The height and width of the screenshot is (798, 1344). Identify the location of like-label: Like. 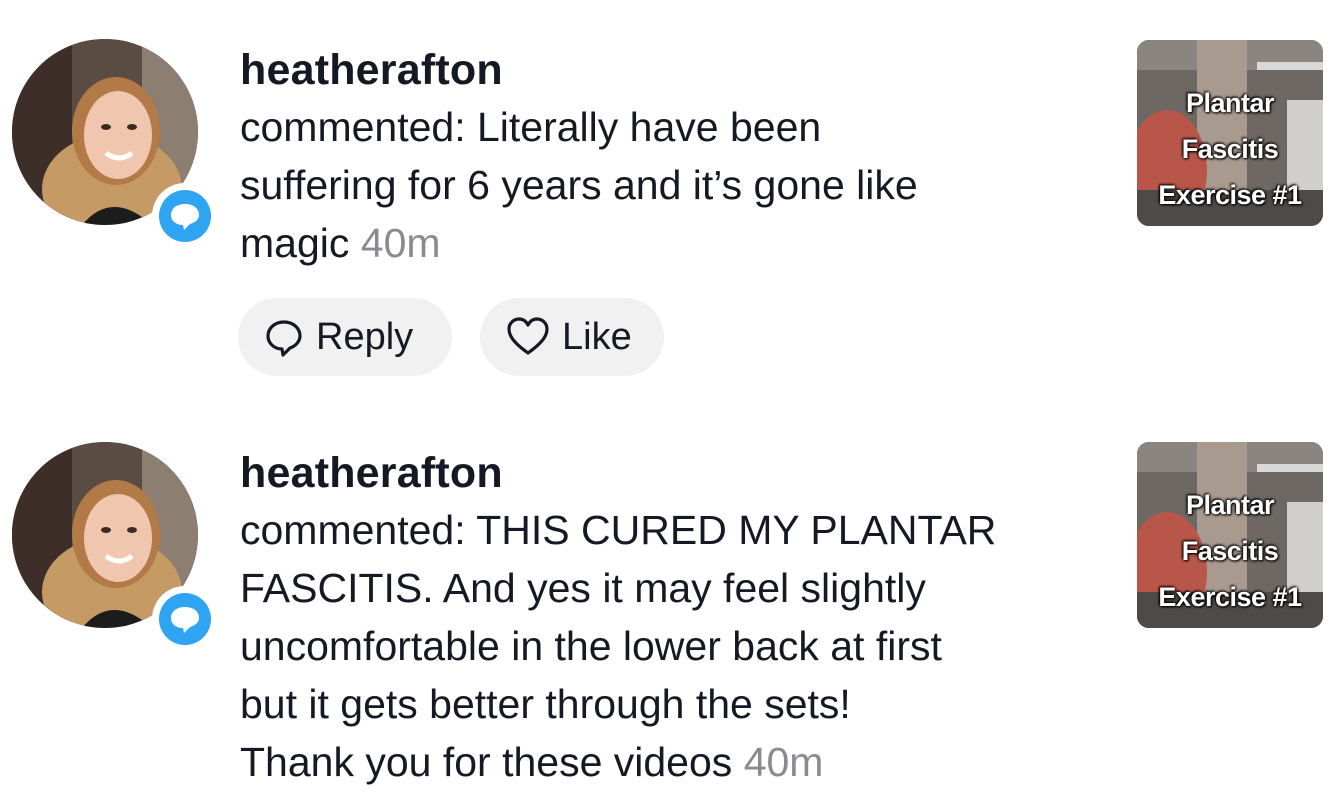
(597, 336).